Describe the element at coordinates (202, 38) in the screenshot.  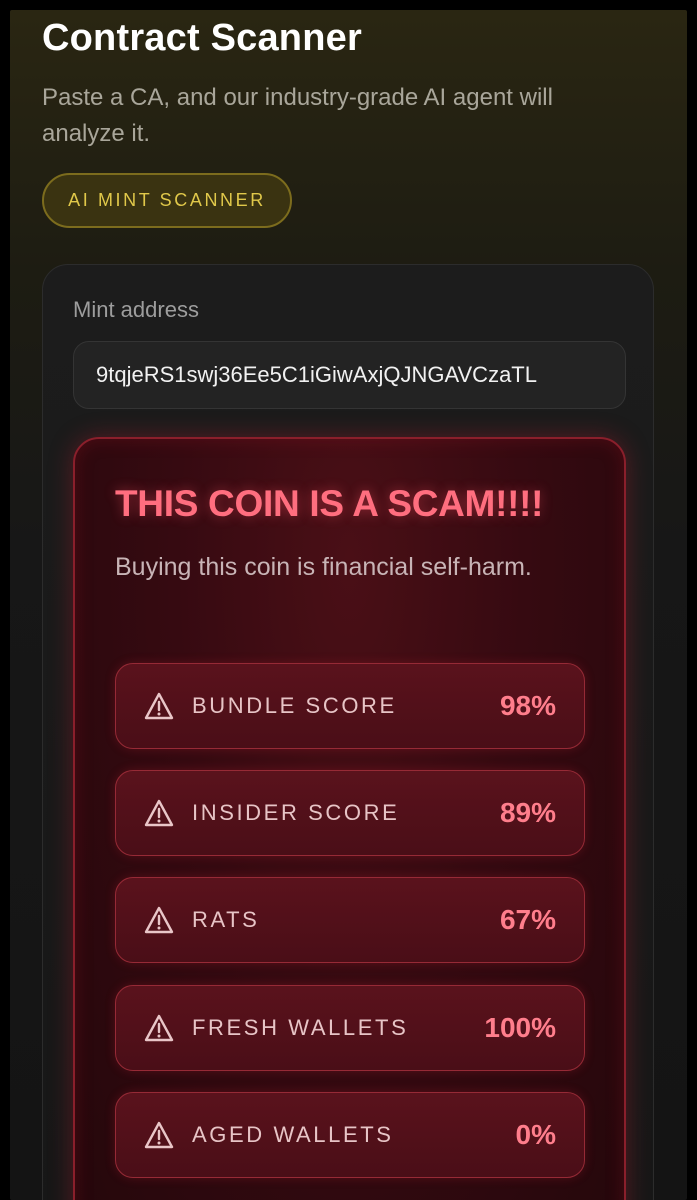
I see `page-title: Contract Scanner` at that location.